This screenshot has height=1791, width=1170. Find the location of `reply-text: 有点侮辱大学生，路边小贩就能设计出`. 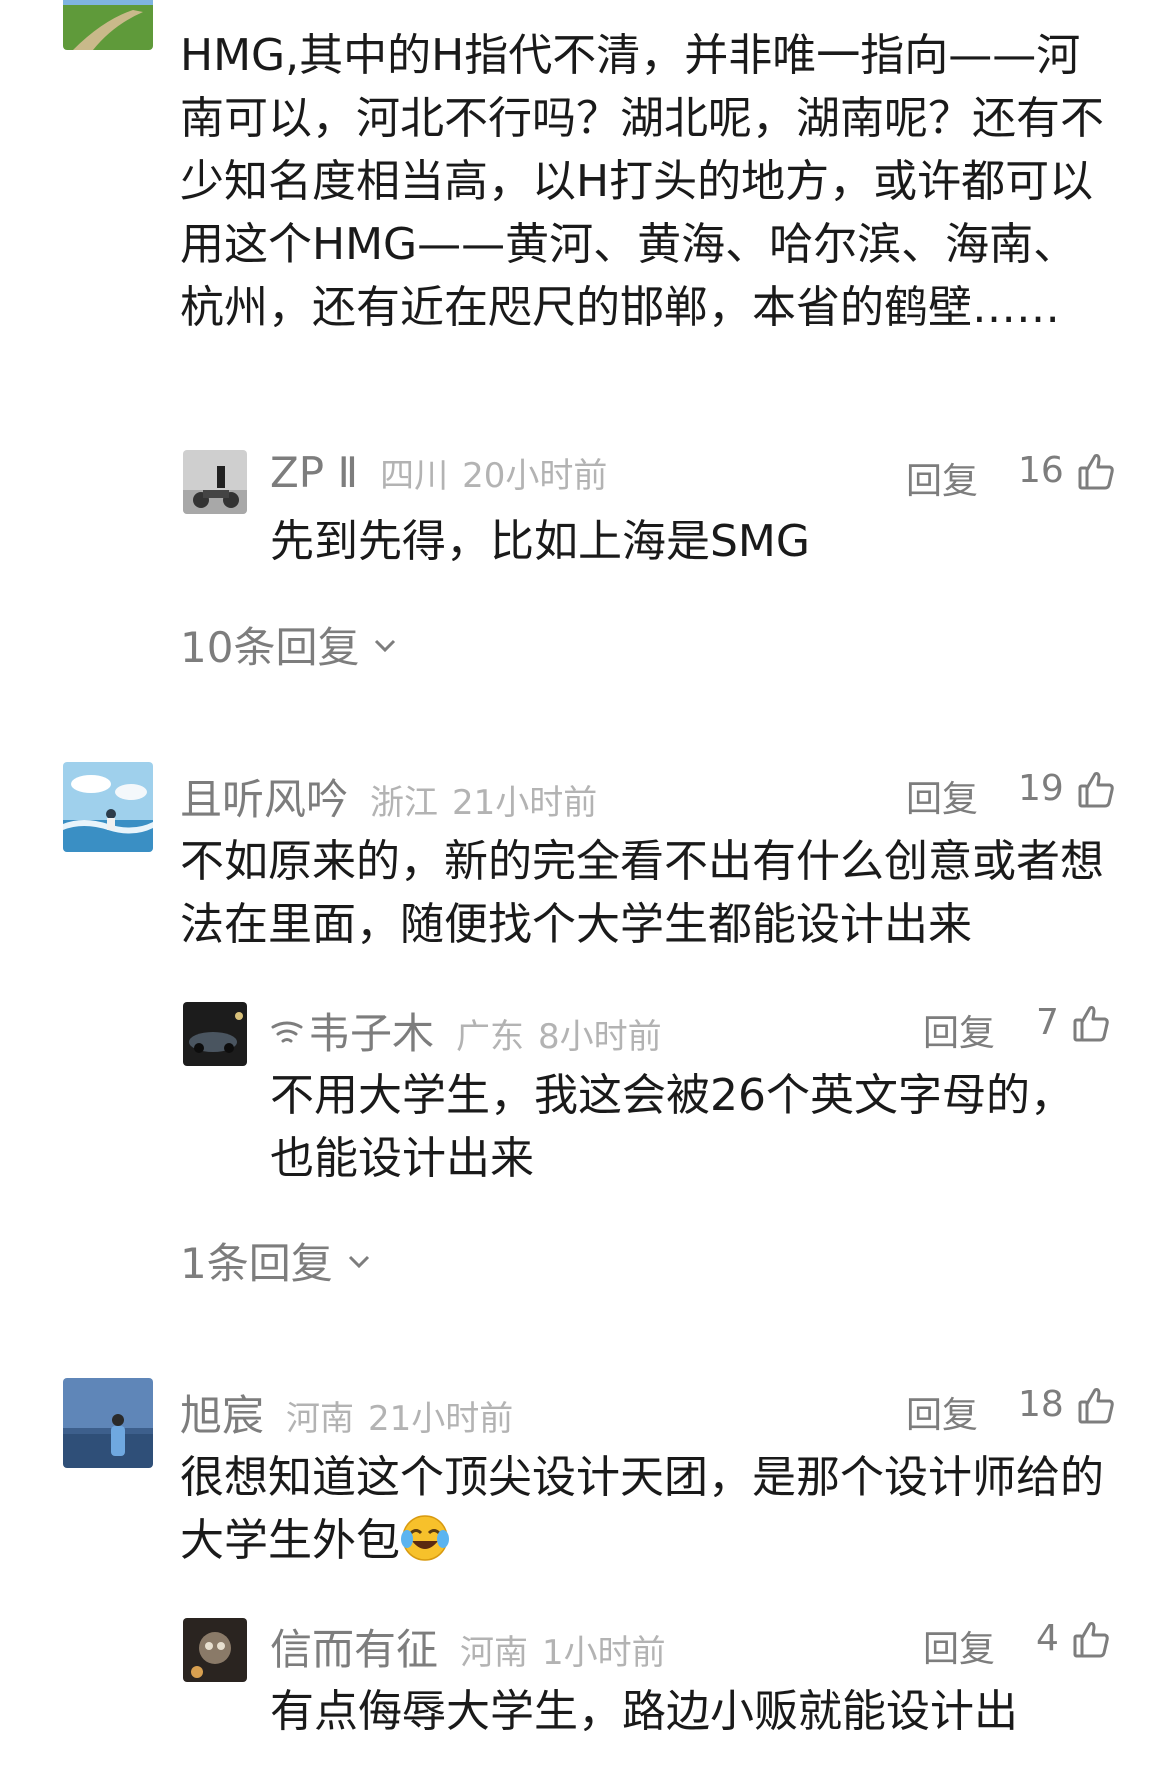

reply-text: 有点侮辱大学生，路边小贩就能设计出 is located at coordinates (644, 1711).